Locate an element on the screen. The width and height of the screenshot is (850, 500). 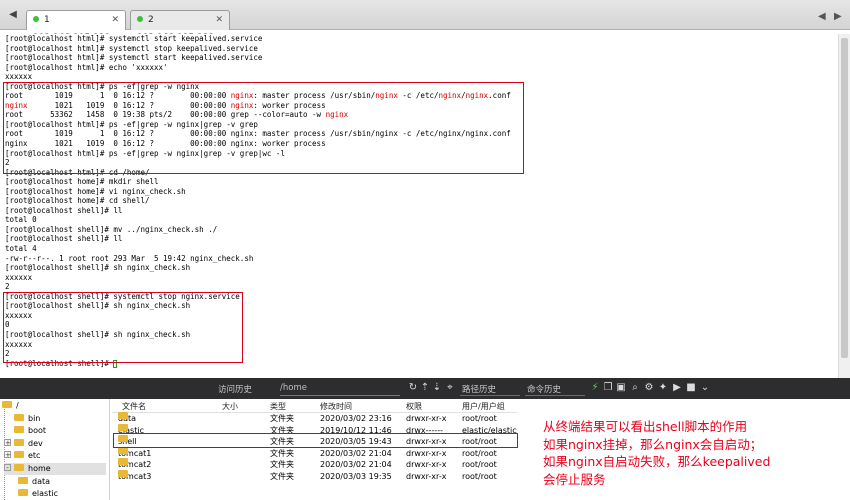
command-history-label: 命令历史 is located at coordinates (544, 389).